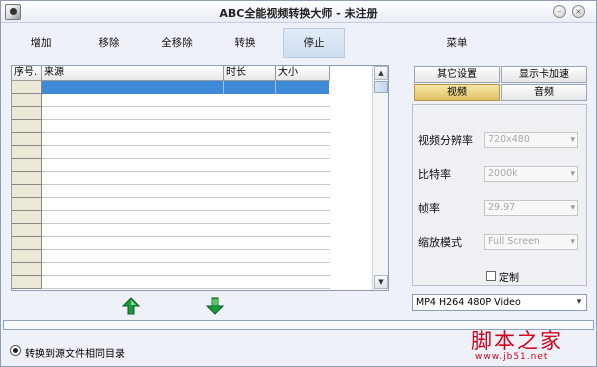  Describe the element at coordinates (133, 73) in the screenshot. I see `column-source: 来源` at that location.